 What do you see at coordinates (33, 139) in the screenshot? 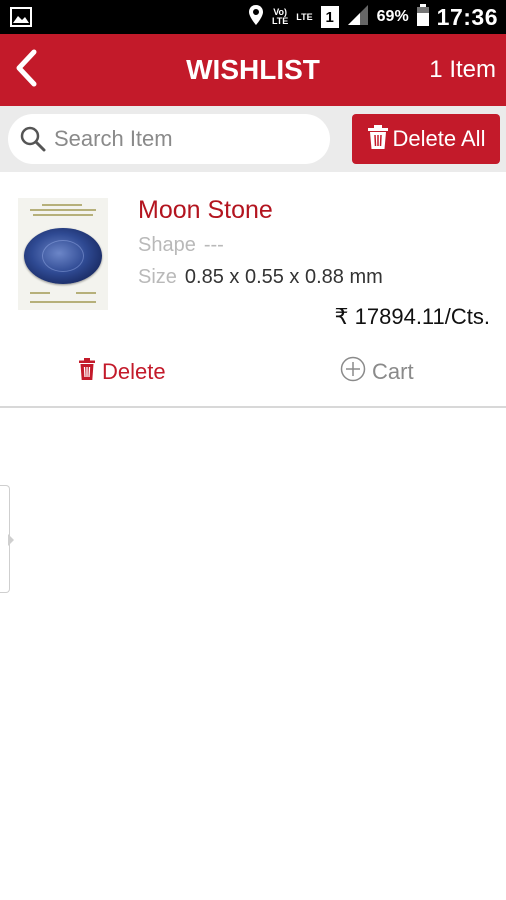
I see `search-icon` at bounding box center [33, 139].